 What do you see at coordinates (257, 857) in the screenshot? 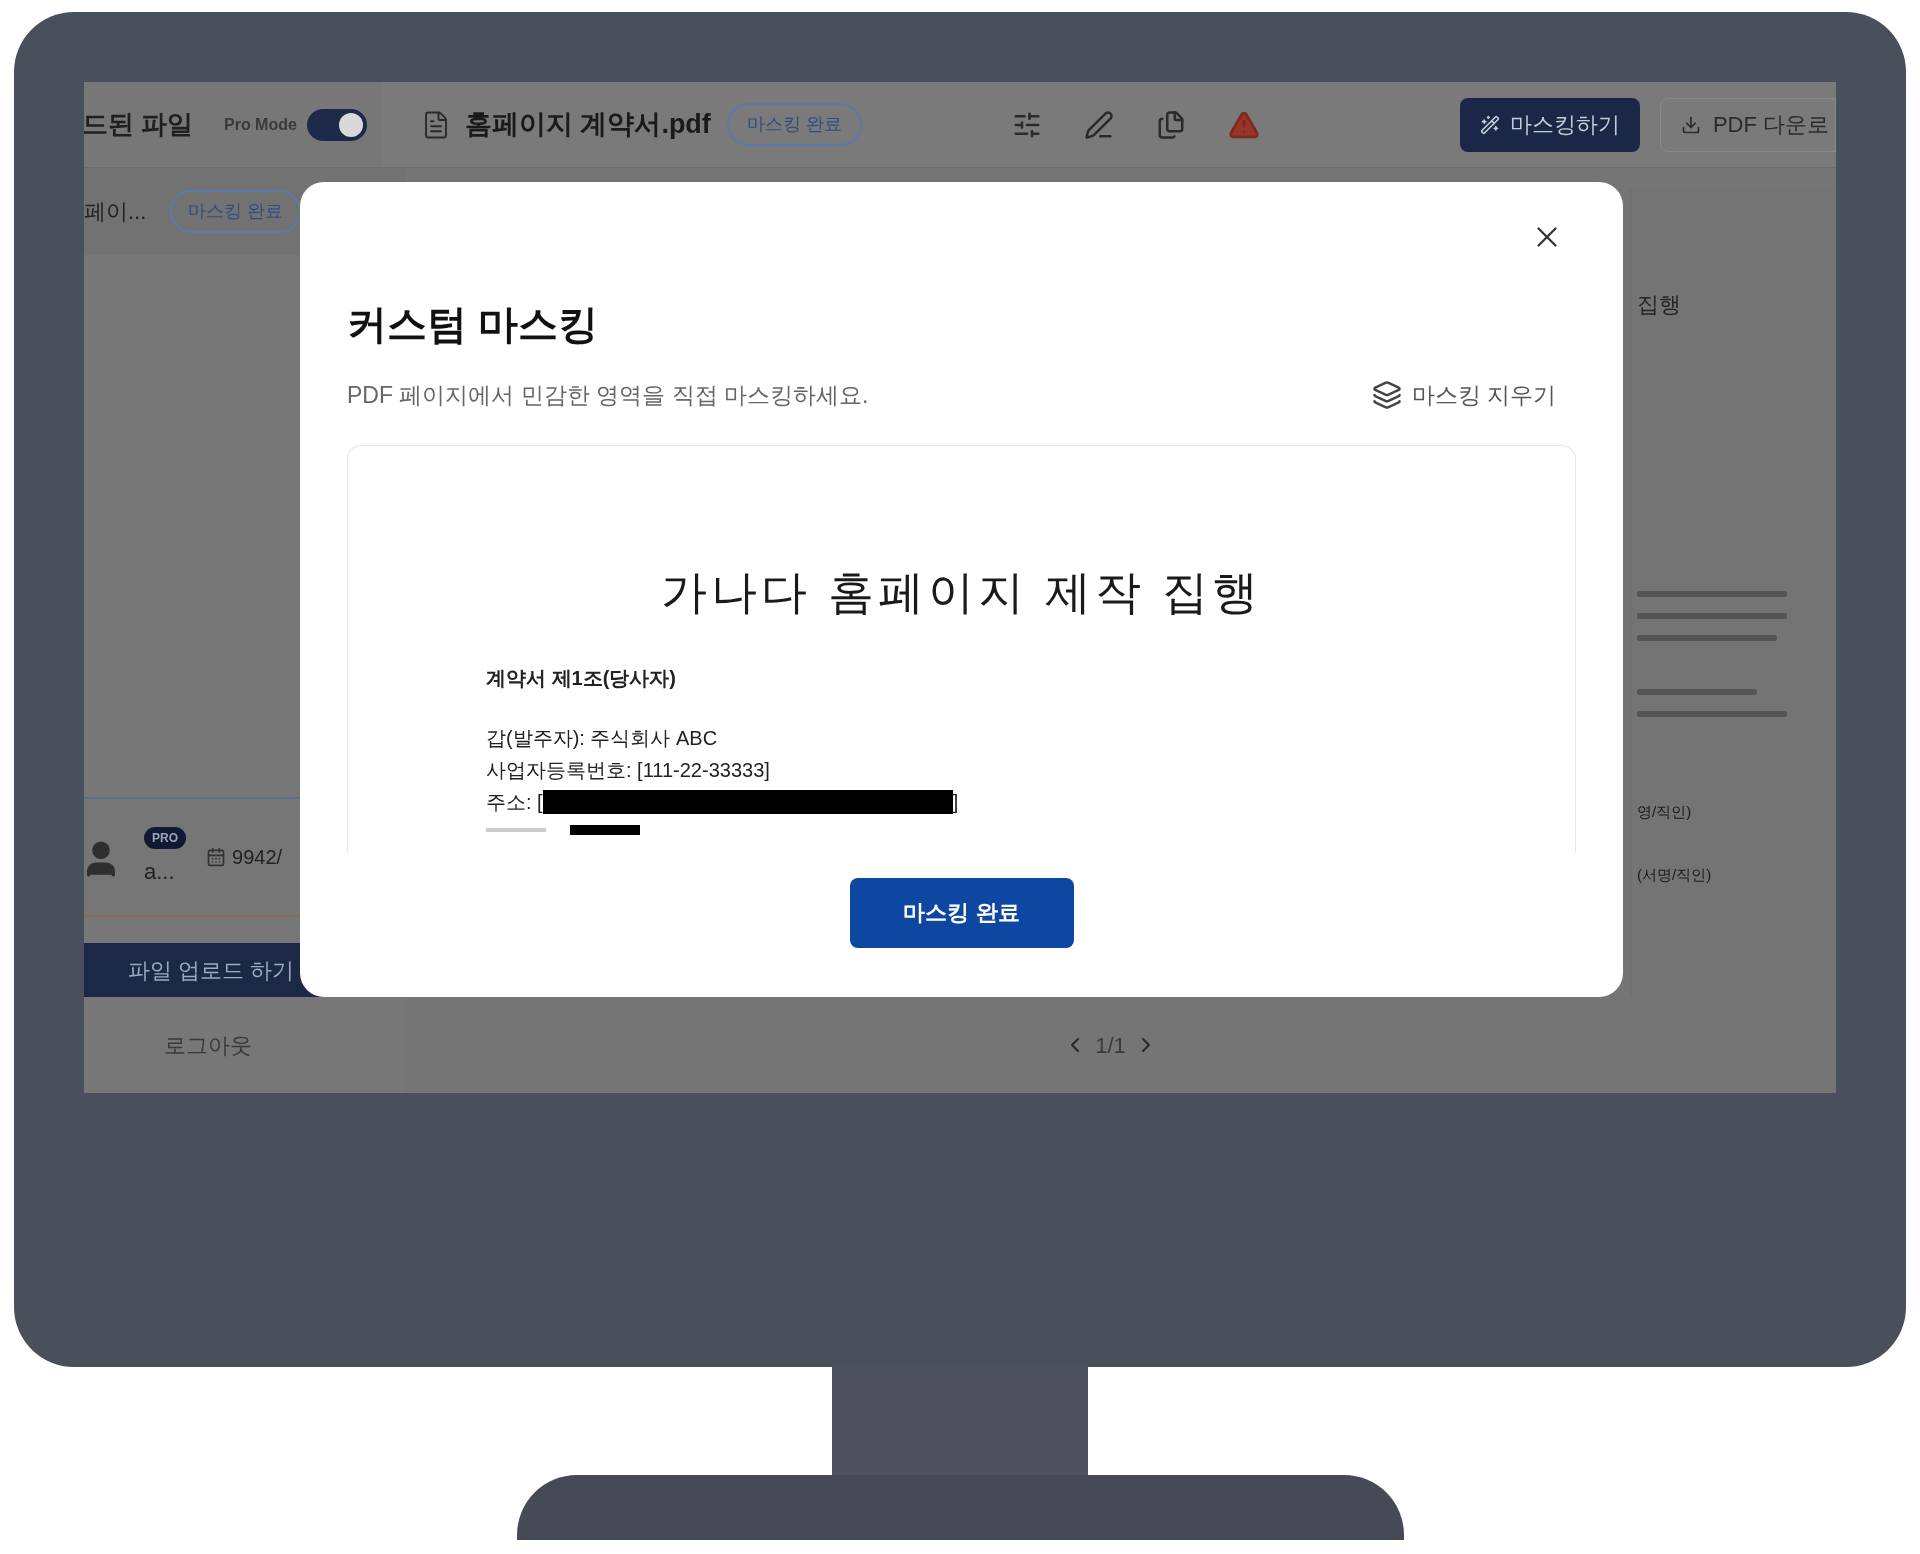
I see `usage-count: 9942/` at bounding box center [257, 857].